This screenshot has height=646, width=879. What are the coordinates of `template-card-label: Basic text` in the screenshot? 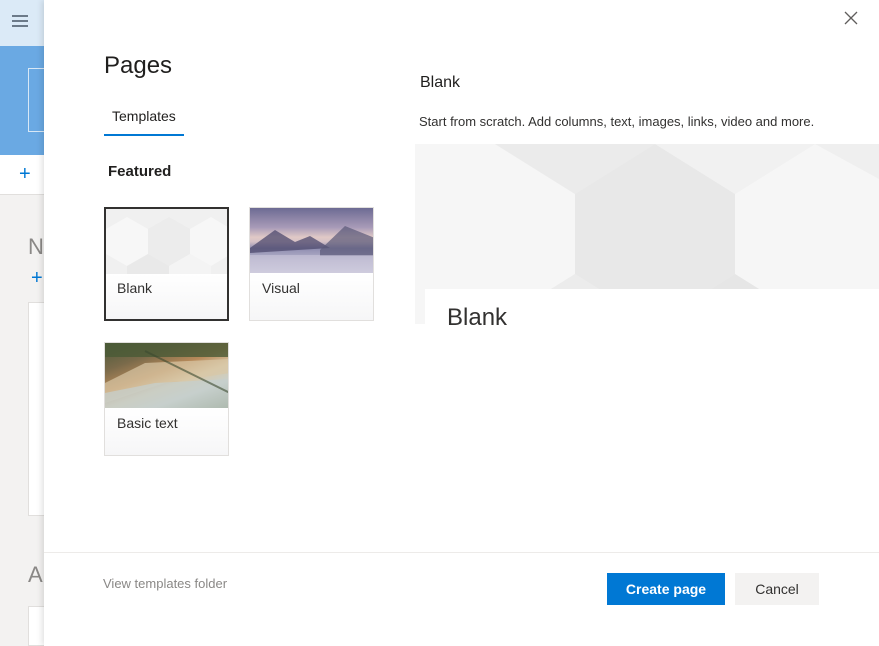 It's located at (147, 423).